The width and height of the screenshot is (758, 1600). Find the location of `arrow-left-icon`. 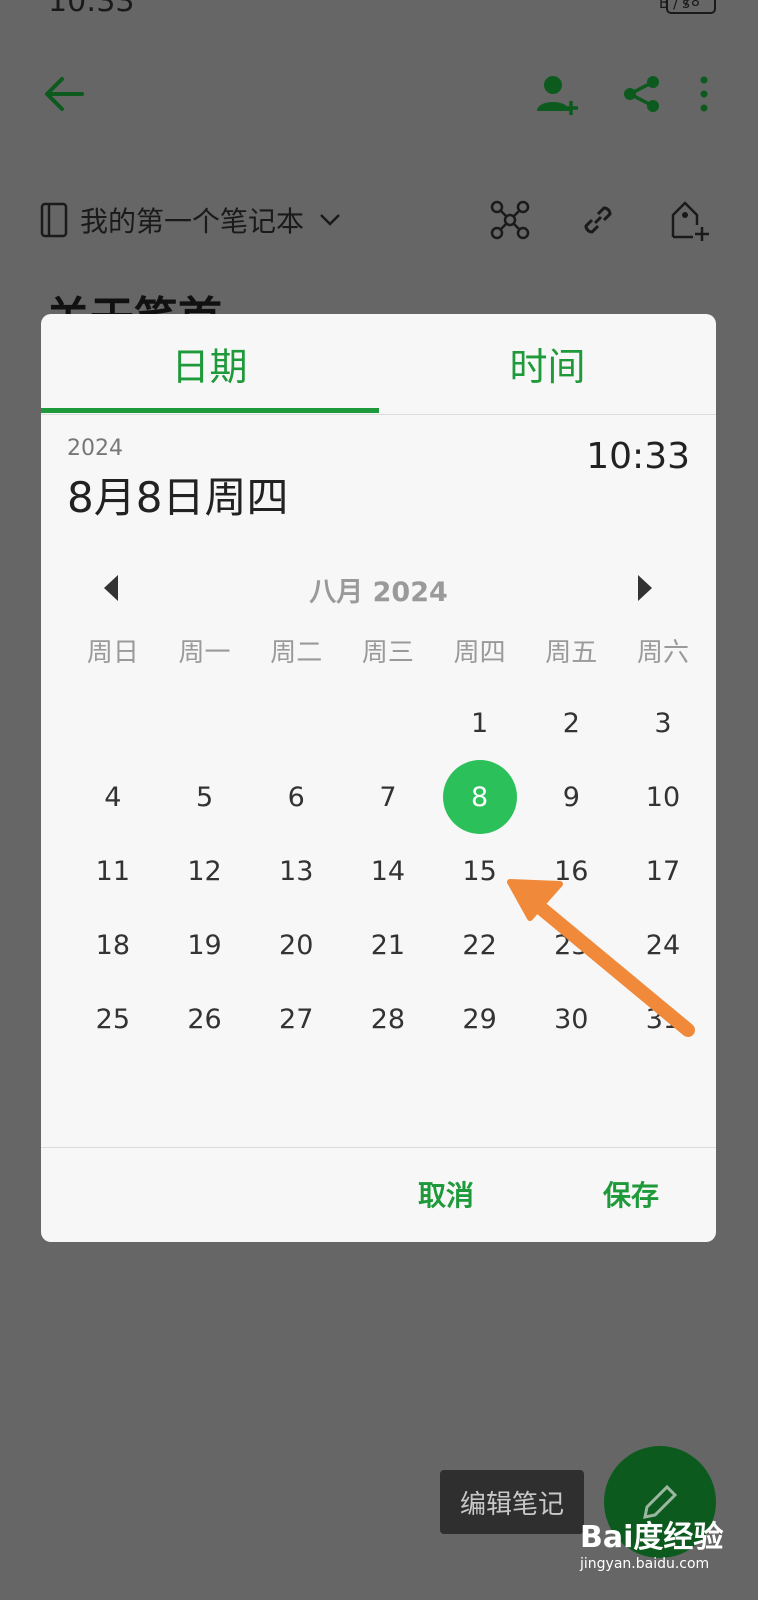

arrow-left-icon is located at coordinates (64, 94).